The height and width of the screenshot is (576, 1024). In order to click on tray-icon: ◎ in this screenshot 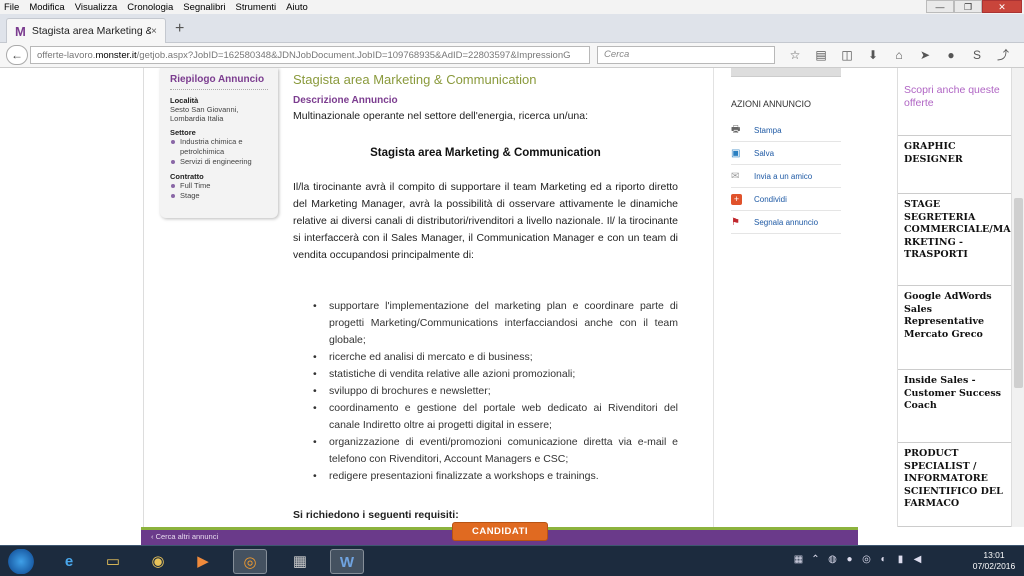, I will do `click(866, 559)`.